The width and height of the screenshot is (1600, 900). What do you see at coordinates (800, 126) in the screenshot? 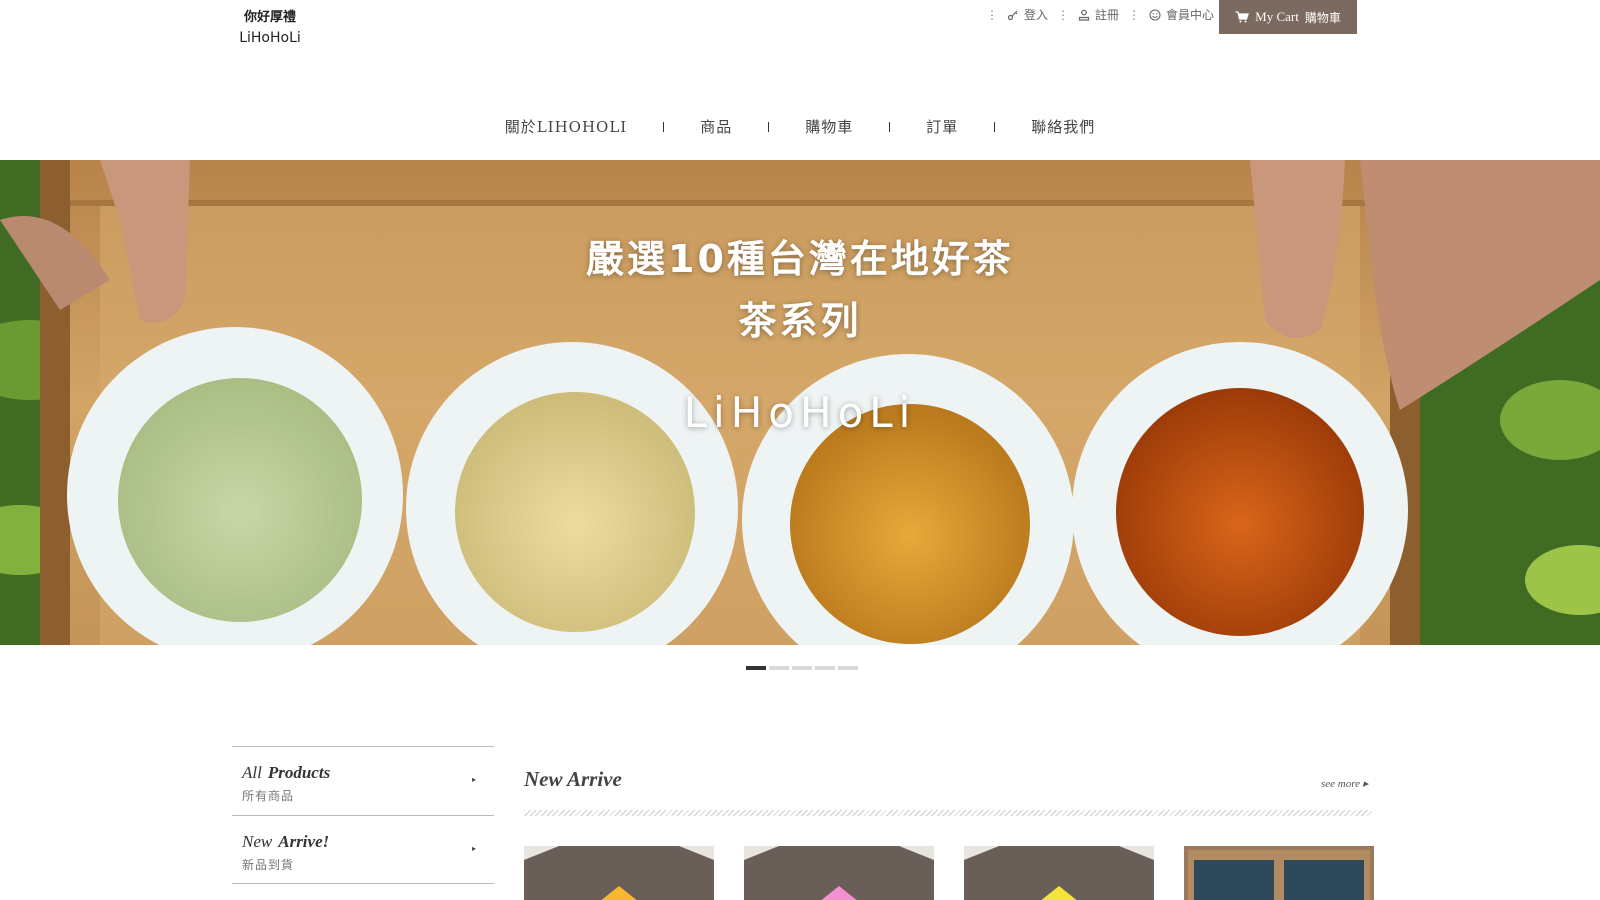
I see `main-nav: 關於LIHOHOLI 商品 購物車 訂單 聯絡我們` at bounding box center [800, 126].